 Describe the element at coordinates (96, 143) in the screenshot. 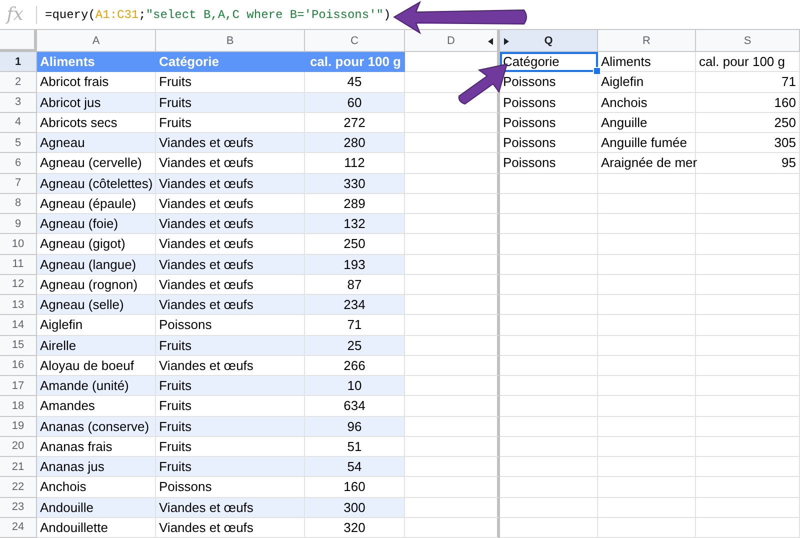

I see `table-cell: Agneau` at that location.